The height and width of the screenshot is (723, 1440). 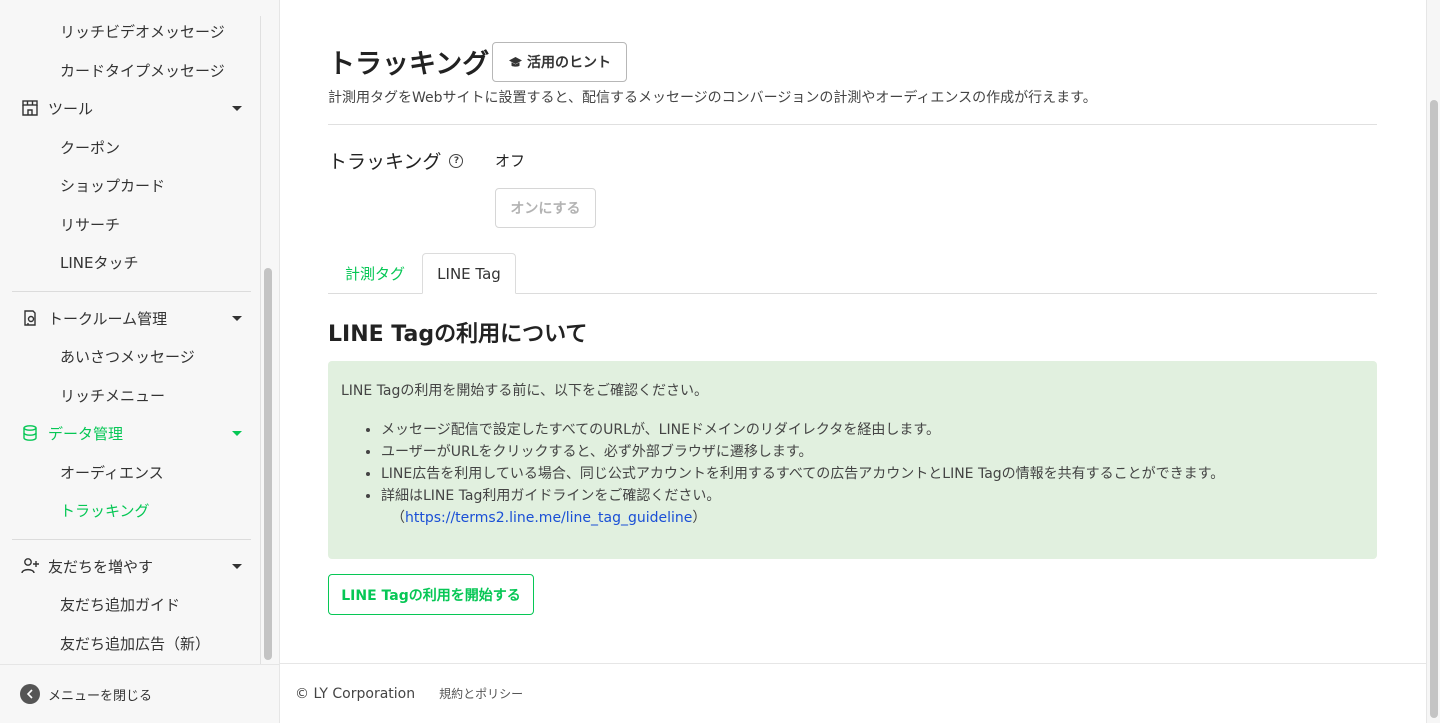 What do you see at coordinates (398, 518) in the screenshot?
I see `link-open-paren: （` at bounding box center [398, 518].